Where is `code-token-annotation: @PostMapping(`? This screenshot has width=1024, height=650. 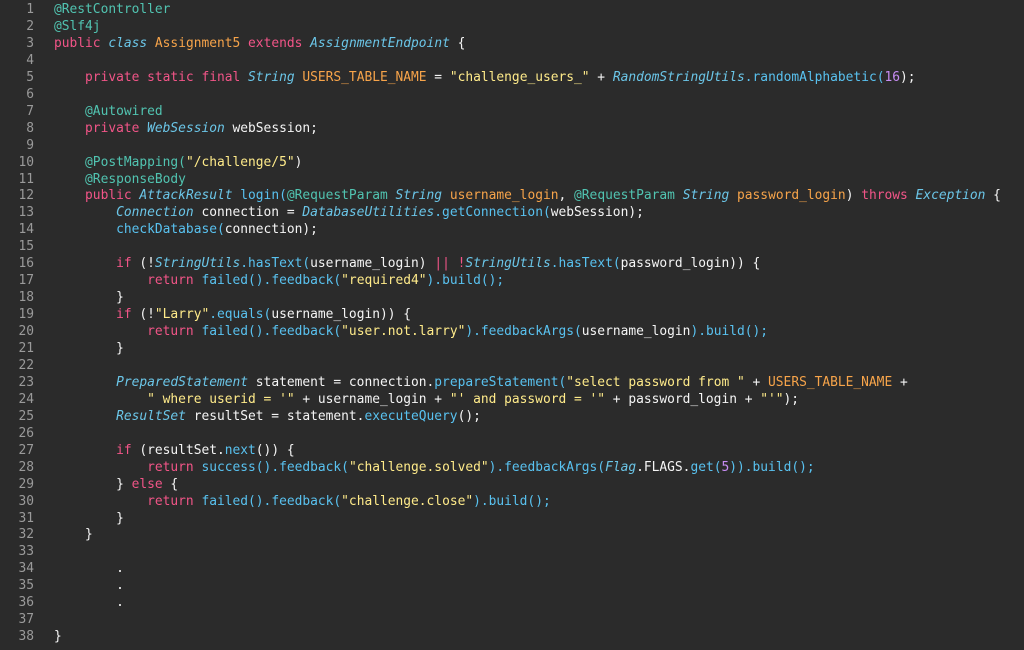
code-token-annotation: @PostMapping( is located at coordinates (120, 162).